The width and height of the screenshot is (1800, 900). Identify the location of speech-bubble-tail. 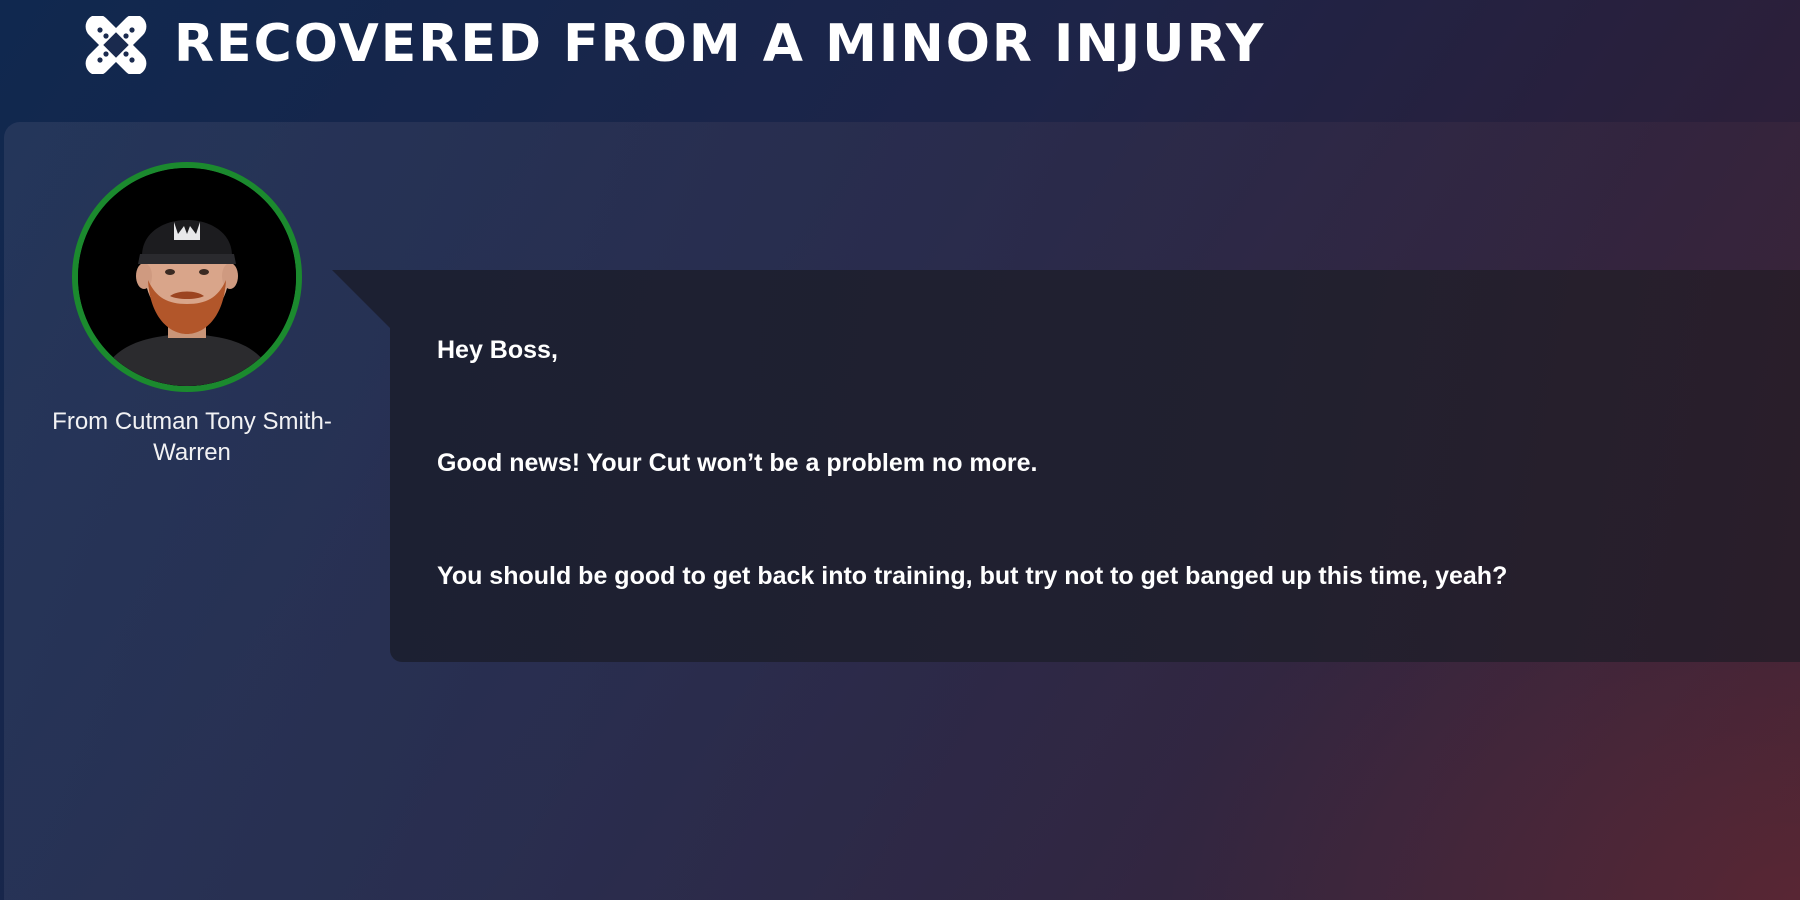
(362, 300).